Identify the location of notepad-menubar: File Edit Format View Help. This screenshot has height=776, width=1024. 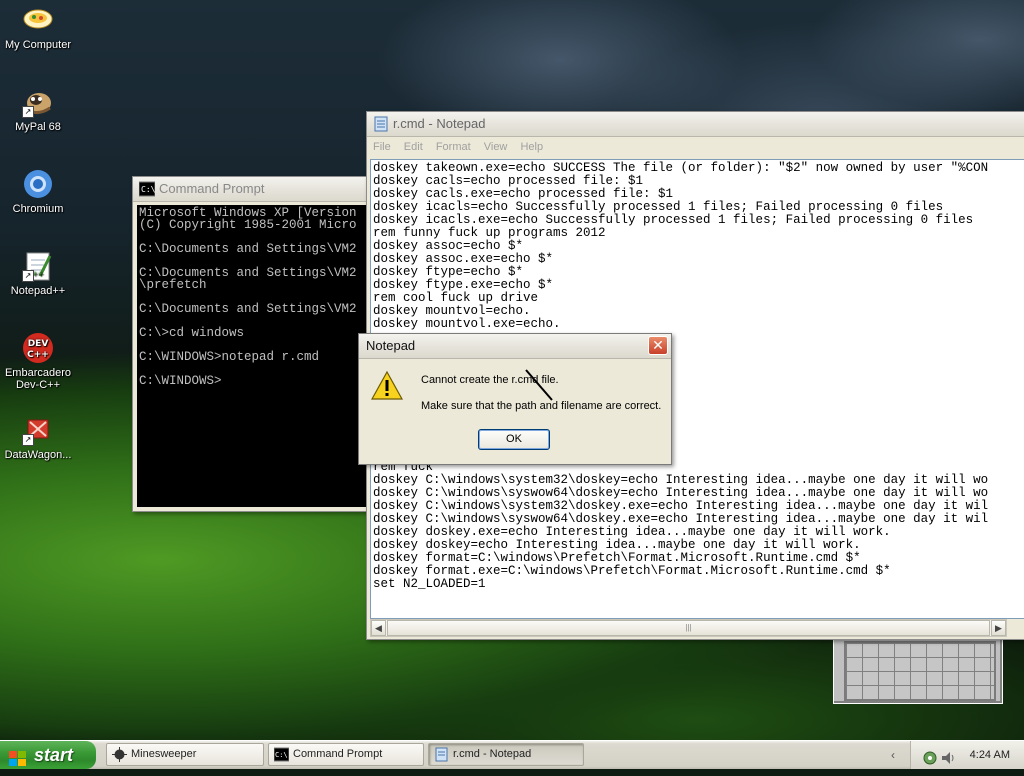
(695, 147).